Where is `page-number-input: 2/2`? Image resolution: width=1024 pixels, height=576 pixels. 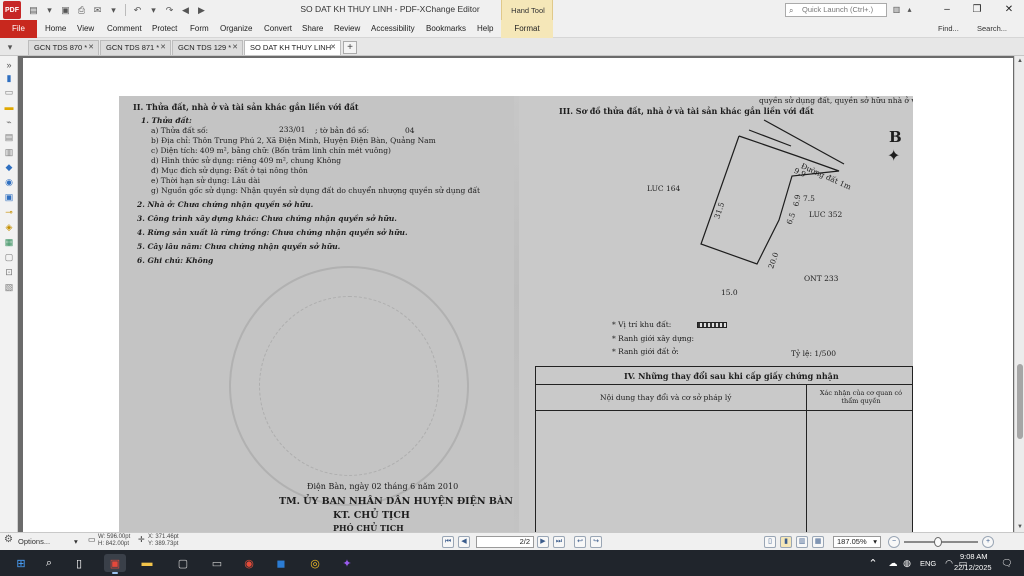
page-number-input: 2/2 is located at coordinates (505, 542).